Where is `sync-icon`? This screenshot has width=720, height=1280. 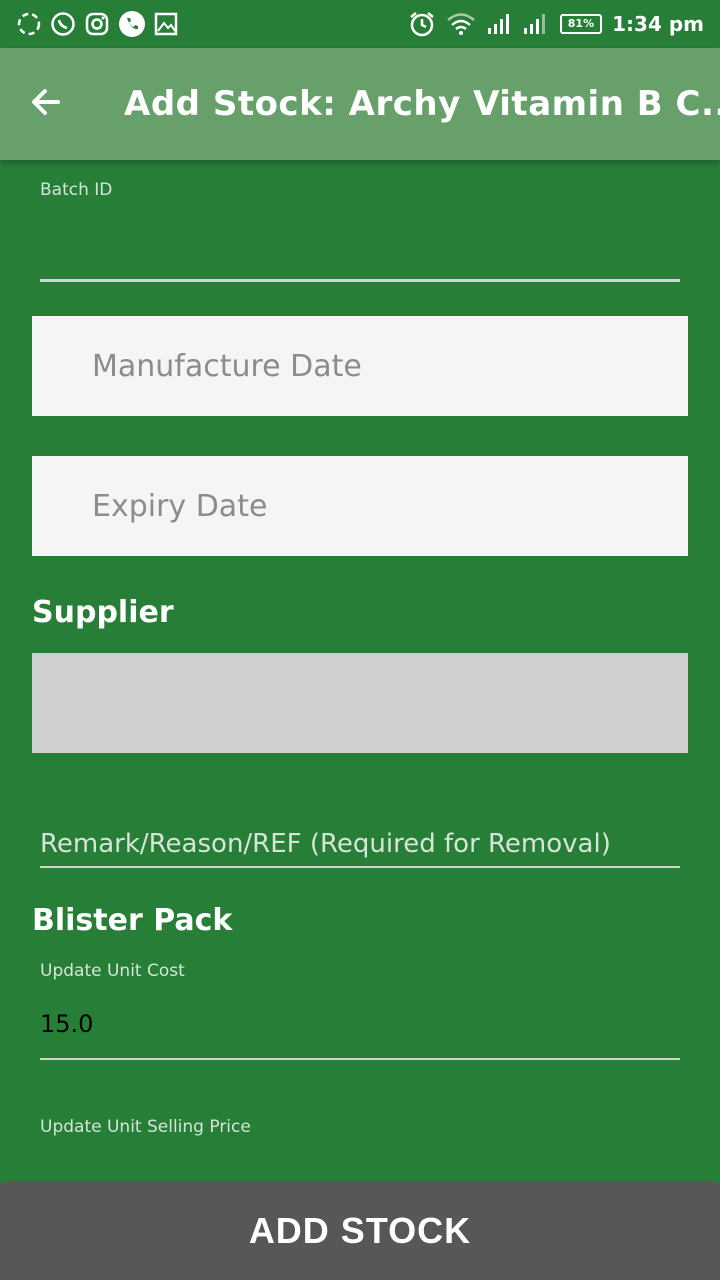
sync-icon is located at coordinates (29, 24).